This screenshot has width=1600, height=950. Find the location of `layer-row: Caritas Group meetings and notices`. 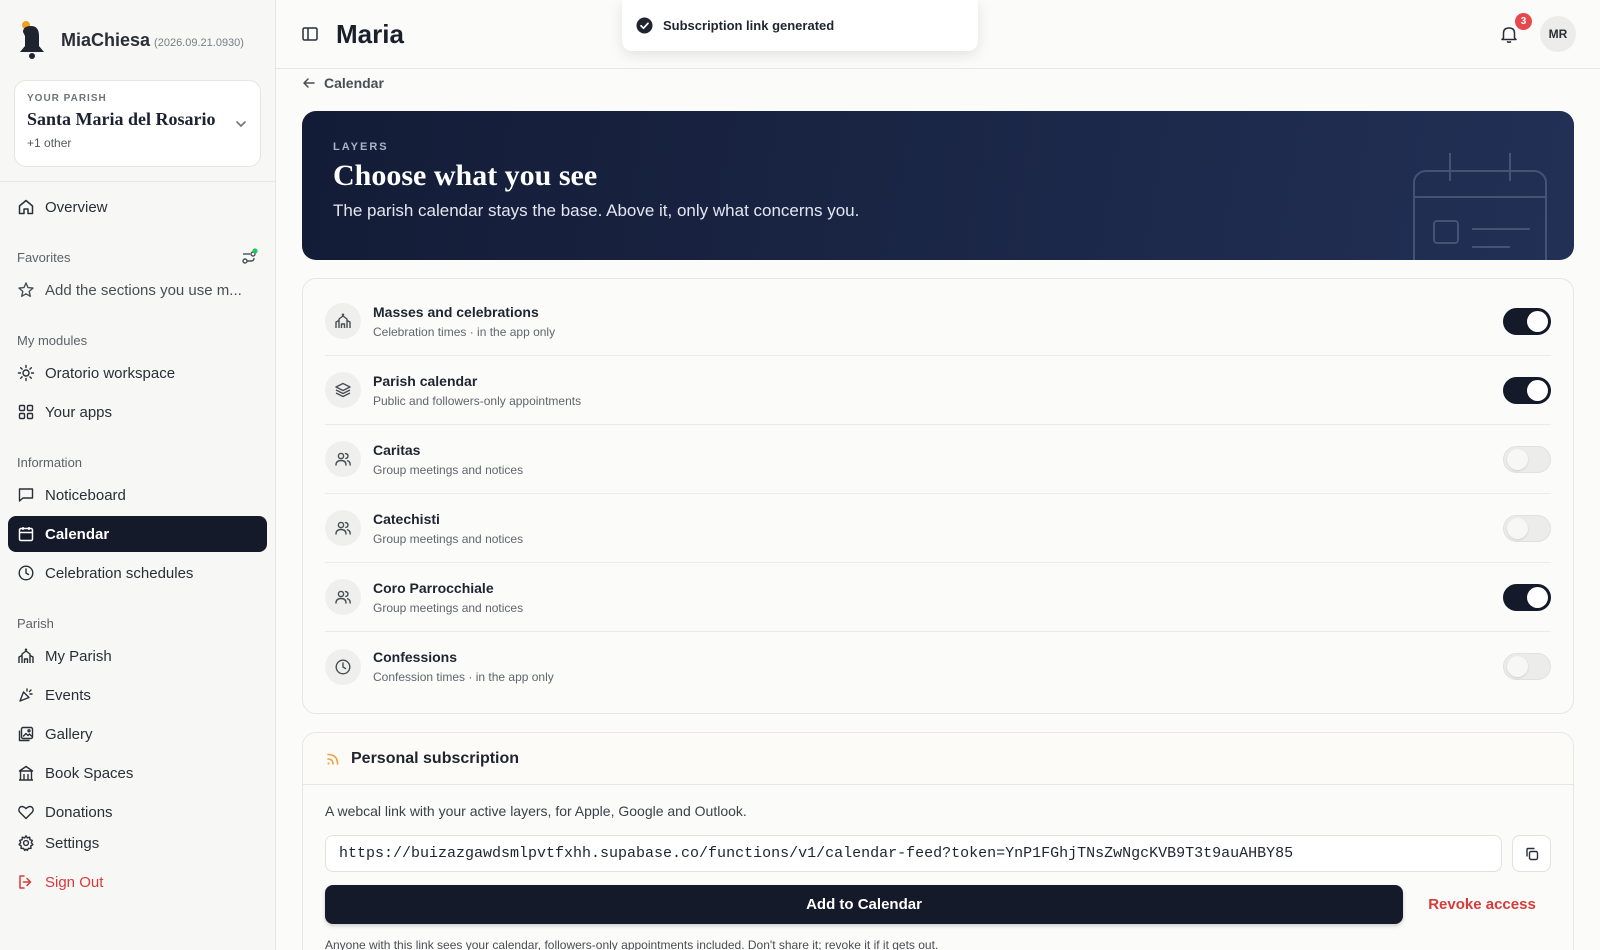

layer-row: Caritas Group meetings and notices is located at coordinates (938, 459).